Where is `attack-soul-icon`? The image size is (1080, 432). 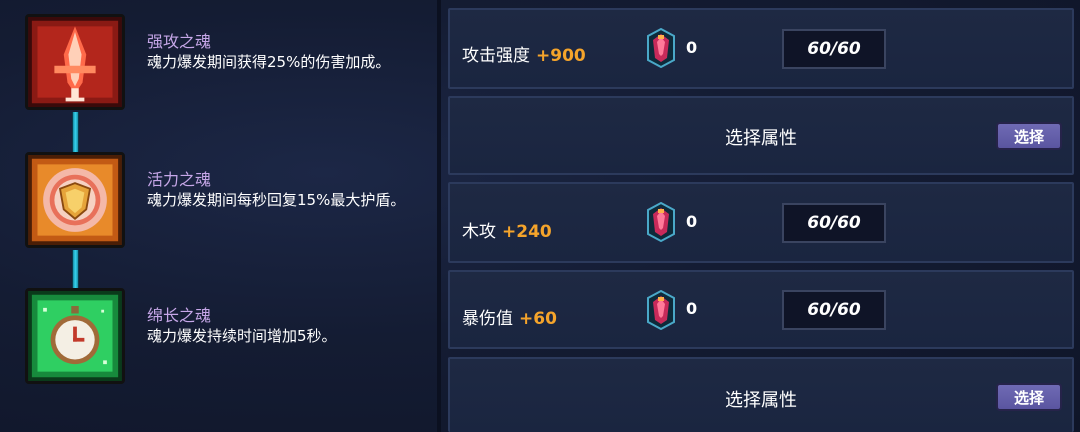 attack-soul-icon is located at coordinates (75, 62).